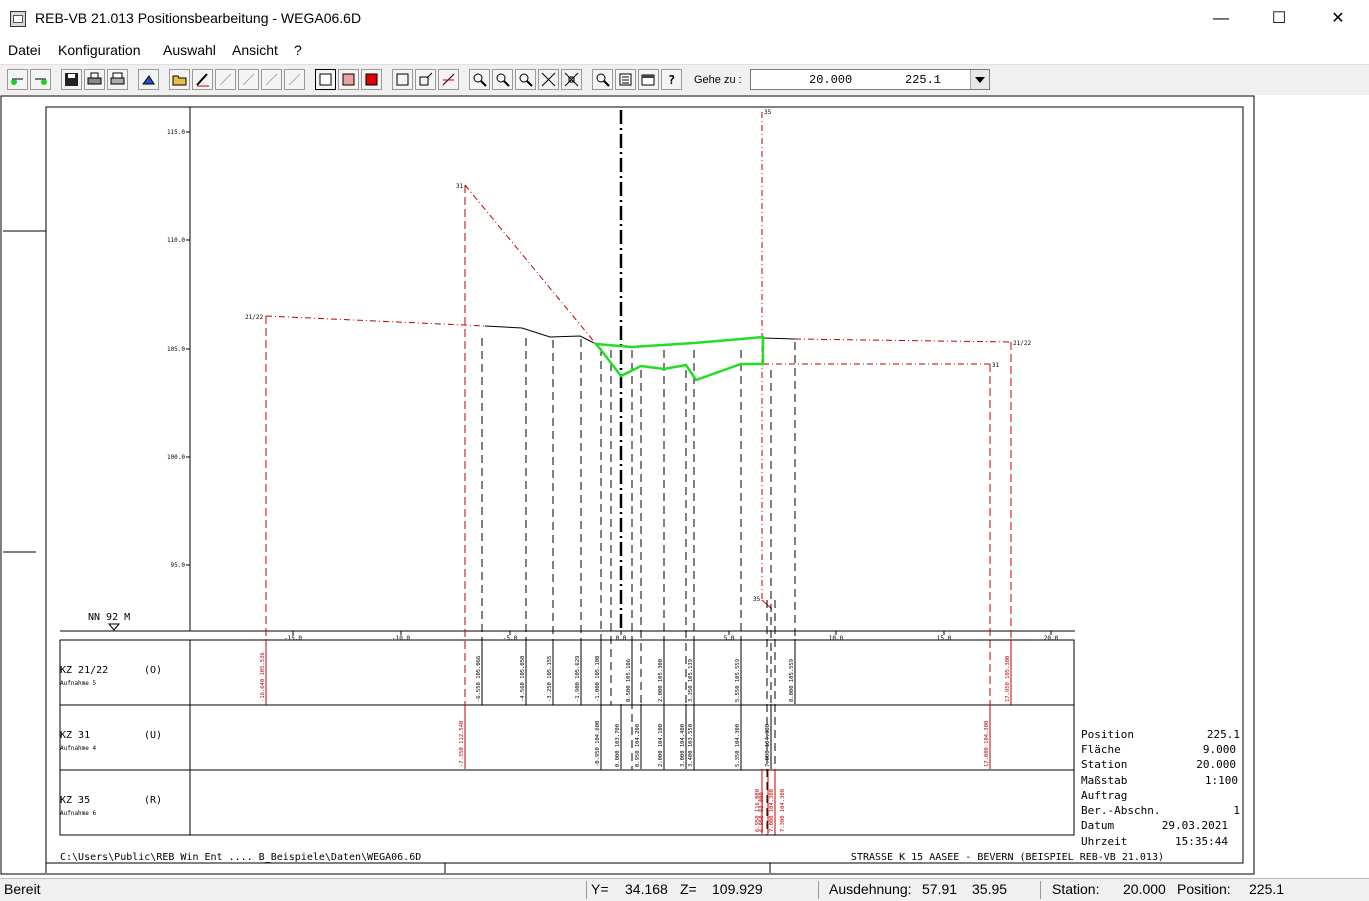 Image resolution: width=1369 pixels, height=901 pixels. I want to click on toolbar: ? Gehe zu : 20.000 225.1, so click(684, 80).